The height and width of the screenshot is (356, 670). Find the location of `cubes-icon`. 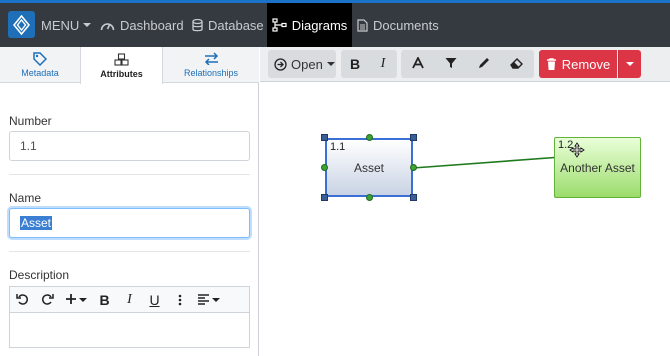

cubes-icon is located at coordinates (121, 59).